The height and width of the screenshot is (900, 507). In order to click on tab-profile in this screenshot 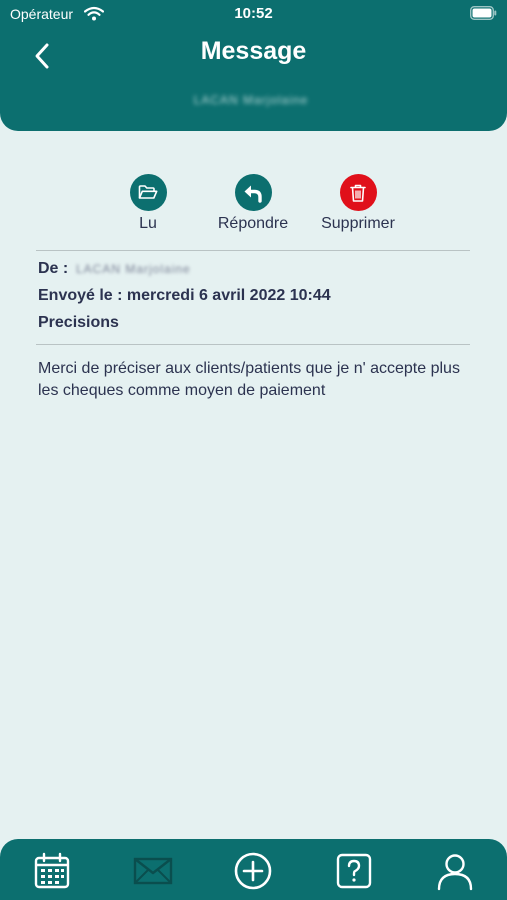, I will do `click(455, 871)`.